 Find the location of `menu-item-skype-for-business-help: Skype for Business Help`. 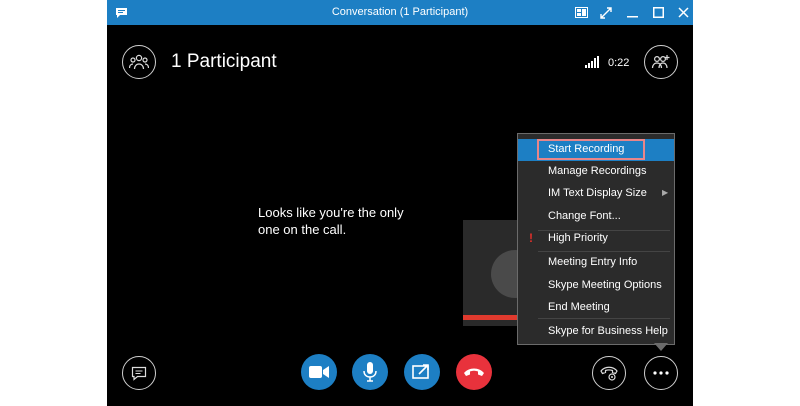

menu-item-skype-for-business-help: Skype for Business Help is located at coordinates (596, 332).